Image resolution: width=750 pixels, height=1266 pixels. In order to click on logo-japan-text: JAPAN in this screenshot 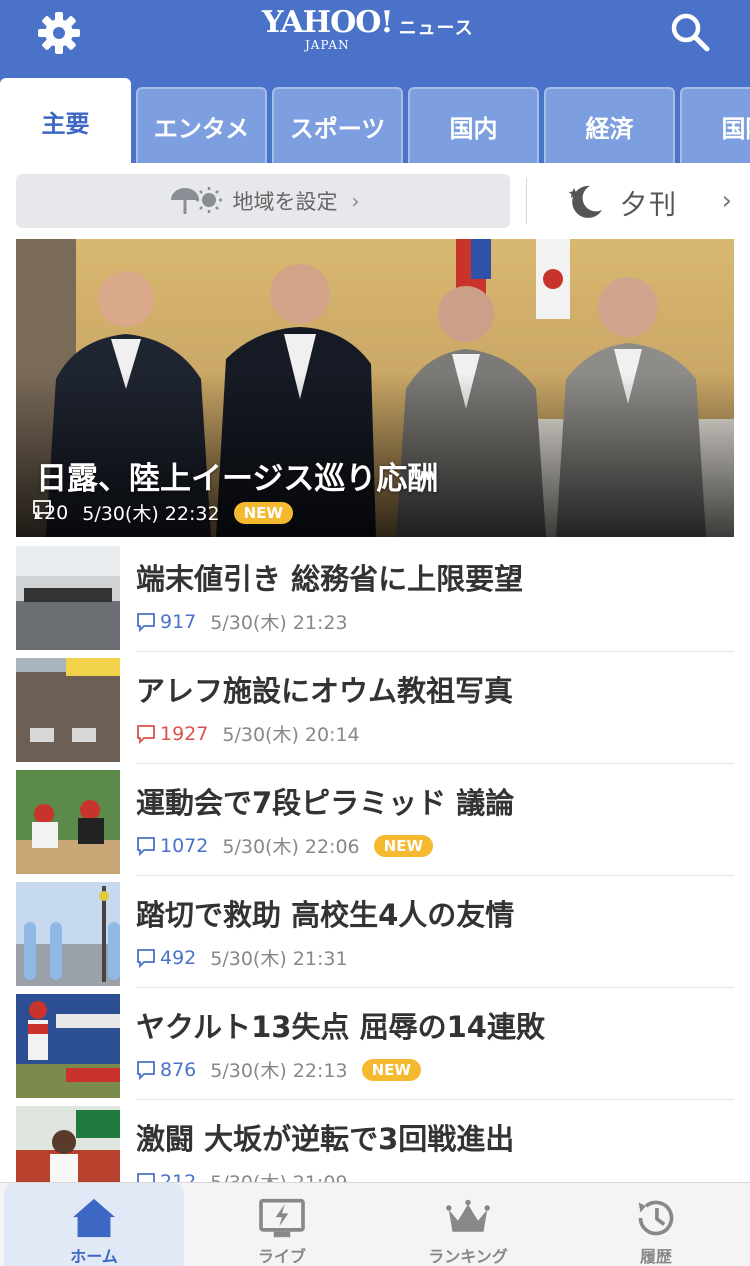, I will do `click(327, 45)`.